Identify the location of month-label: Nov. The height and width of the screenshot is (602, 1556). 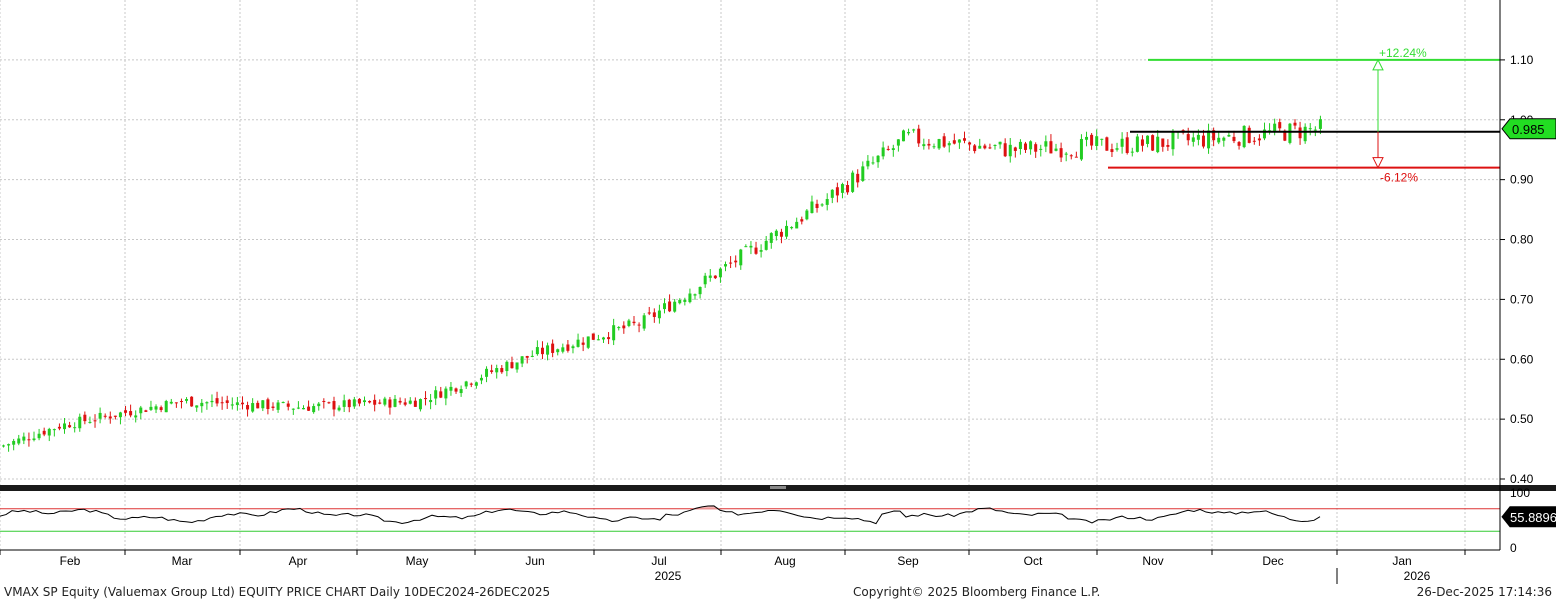
(1152, 561).